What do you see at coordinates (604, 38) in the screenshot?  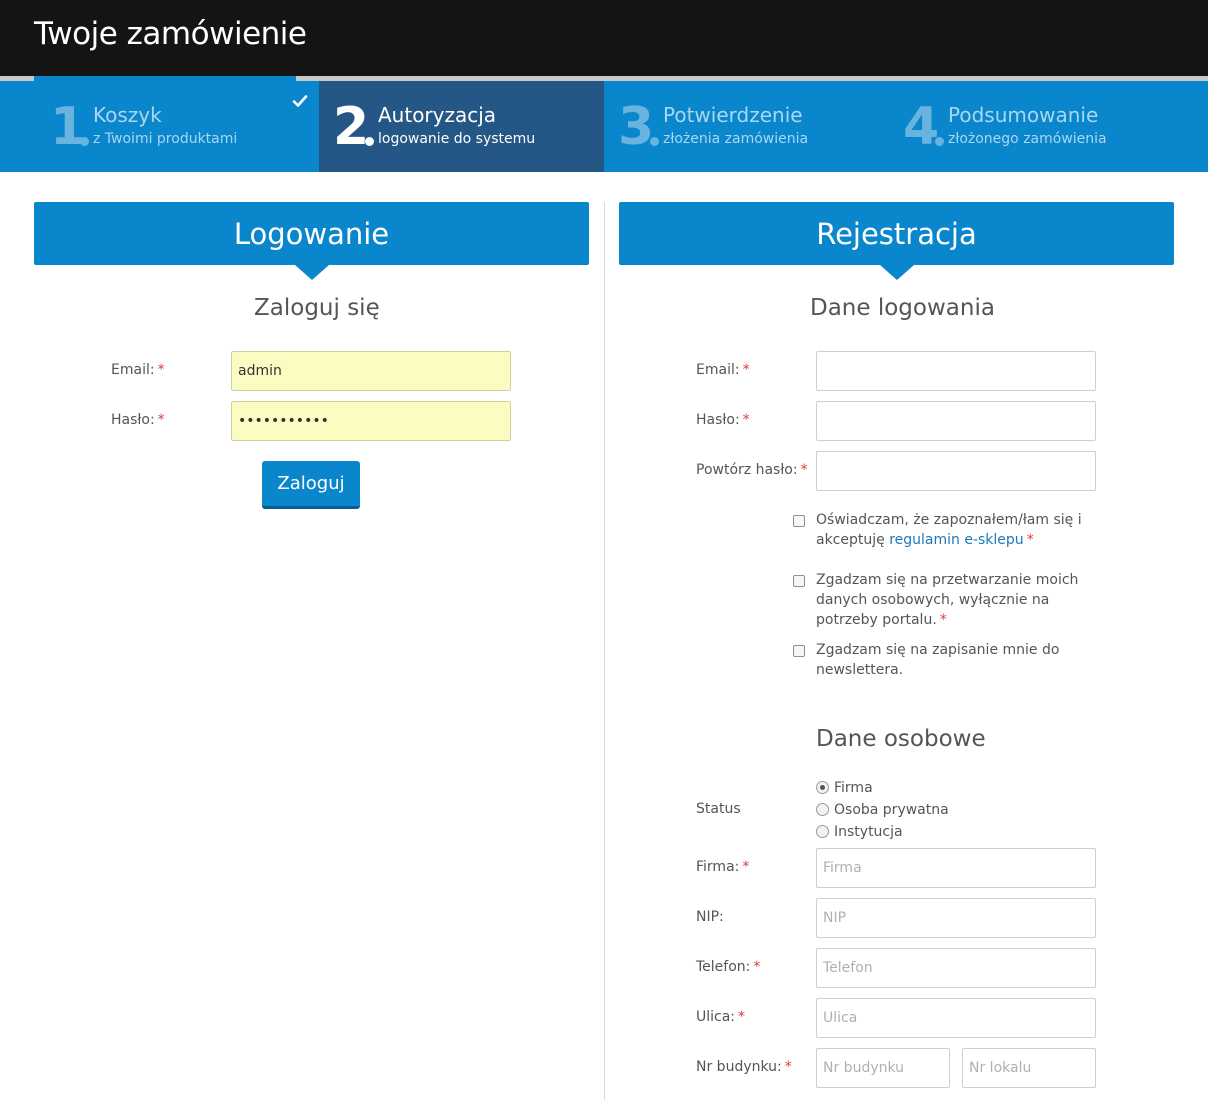 I see `top-bar: Twoje zamówienie` at bounding box center [604, 38].